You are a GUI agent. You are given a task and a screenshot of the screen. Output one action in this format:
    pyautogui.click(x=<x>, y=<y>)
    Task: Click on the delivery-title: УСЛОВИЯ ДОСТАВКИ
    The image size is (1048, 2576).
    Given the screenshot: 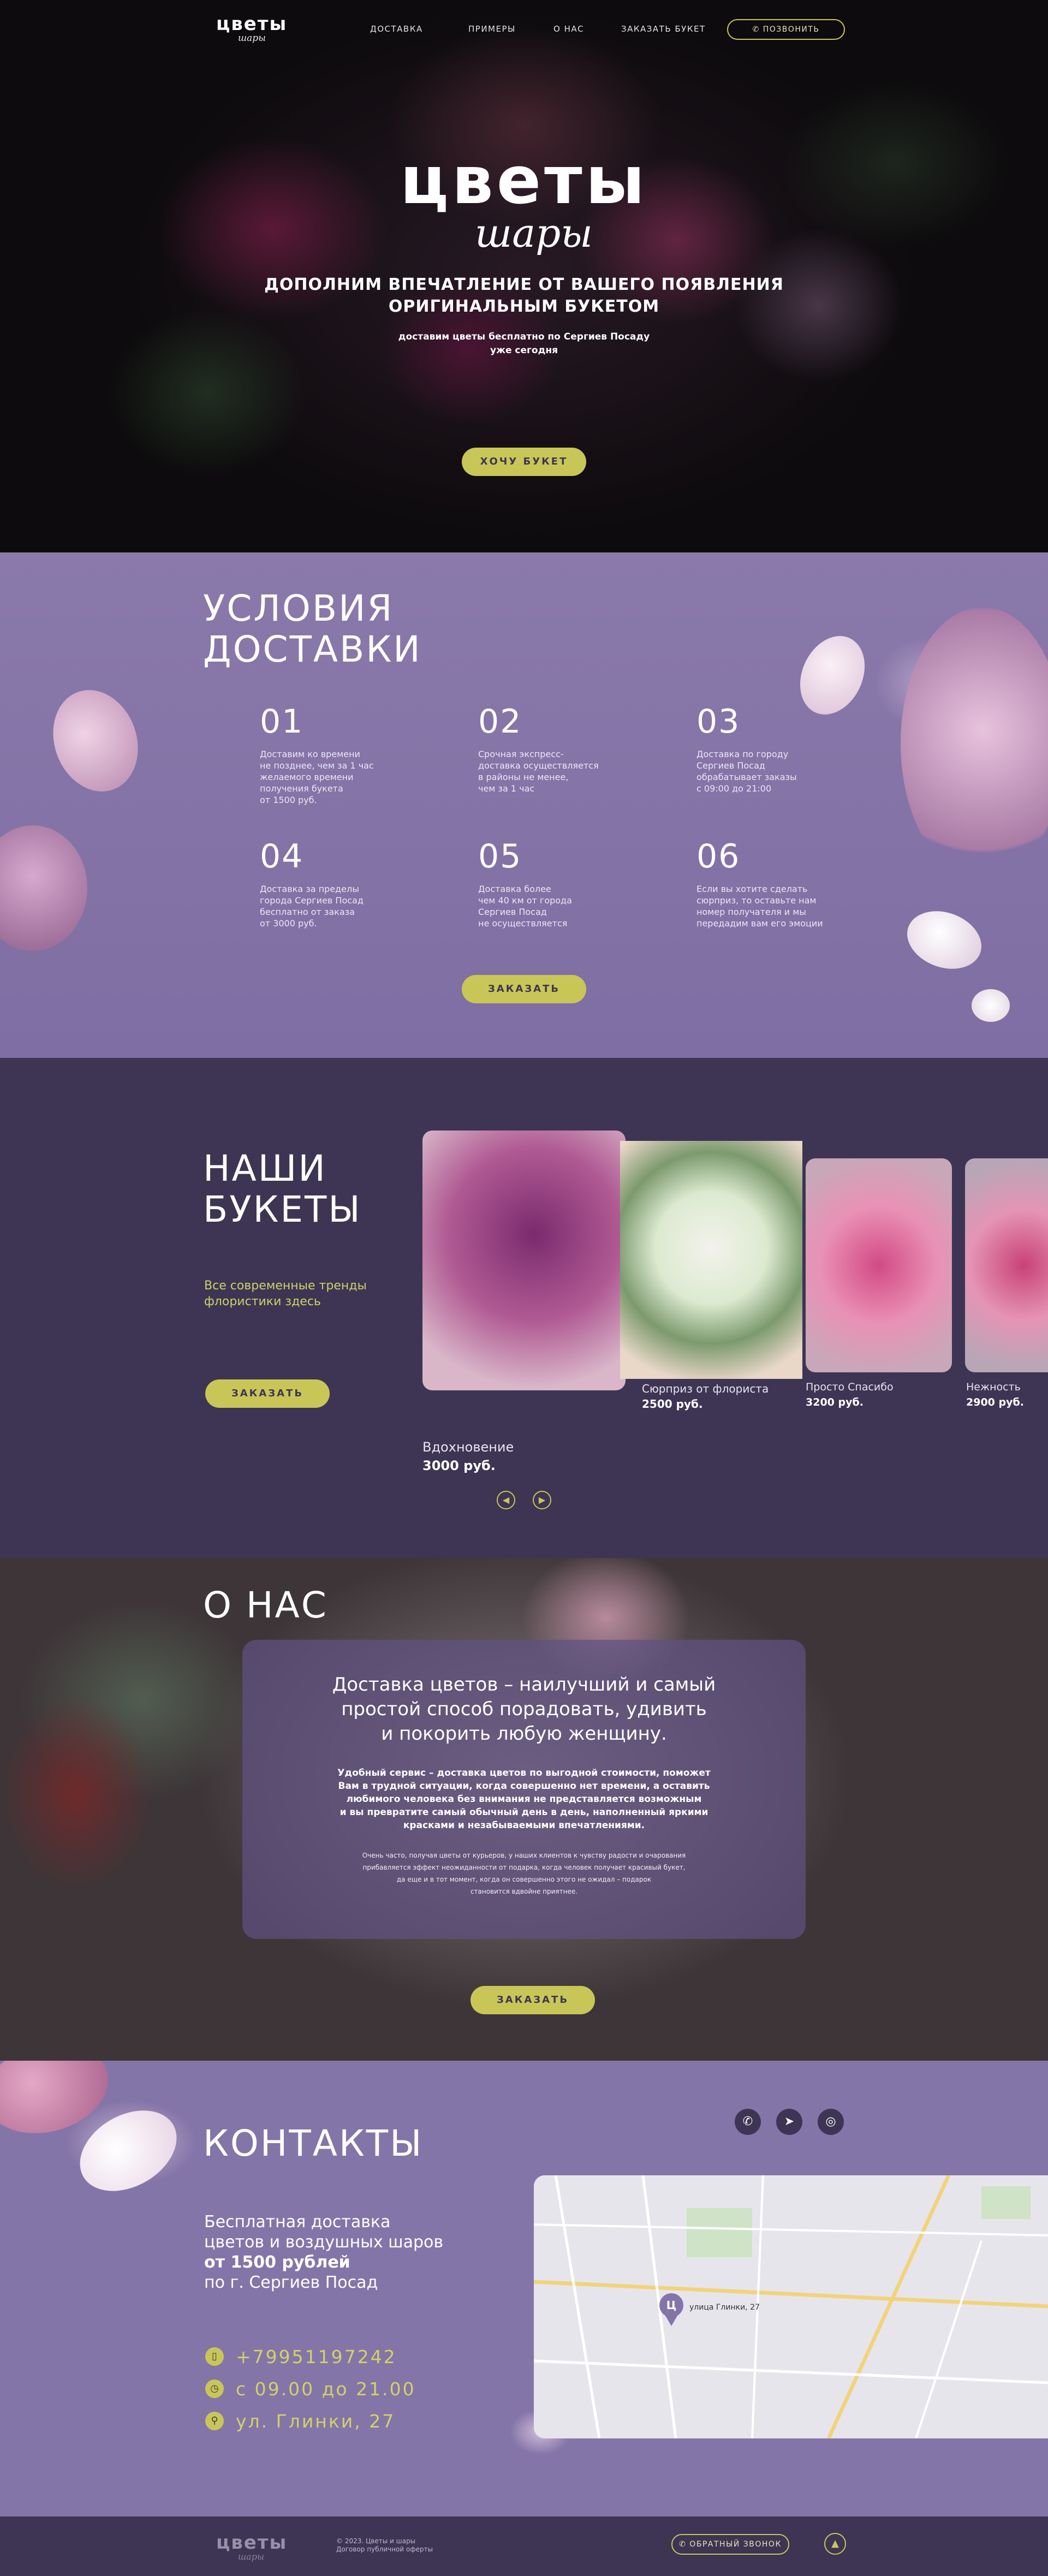 What is the action you would take?
    pyautogui.click(x=312, y=629)
    